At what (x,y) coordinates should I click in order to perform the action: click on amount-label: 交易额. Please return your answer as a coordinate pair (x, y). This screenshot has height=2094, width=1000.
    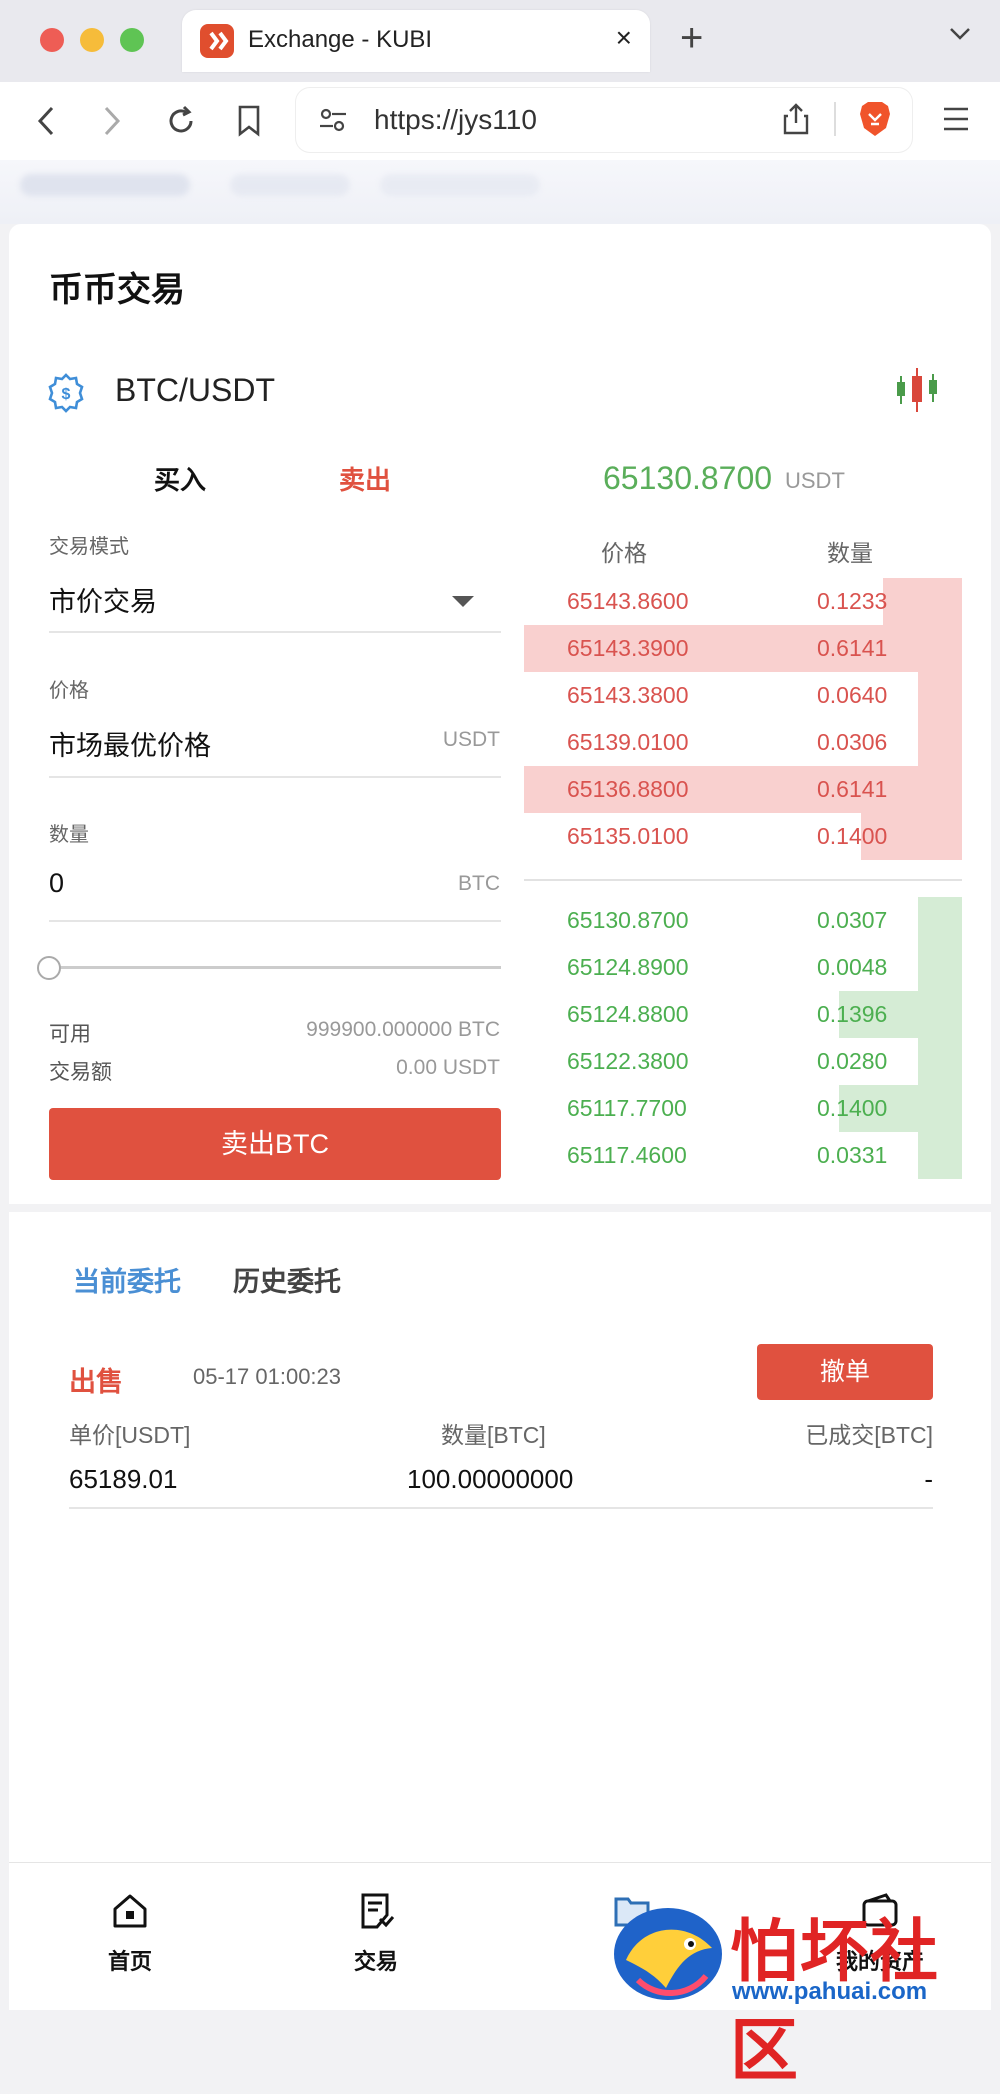
    Looking at the image, I should click on (80, 1072).